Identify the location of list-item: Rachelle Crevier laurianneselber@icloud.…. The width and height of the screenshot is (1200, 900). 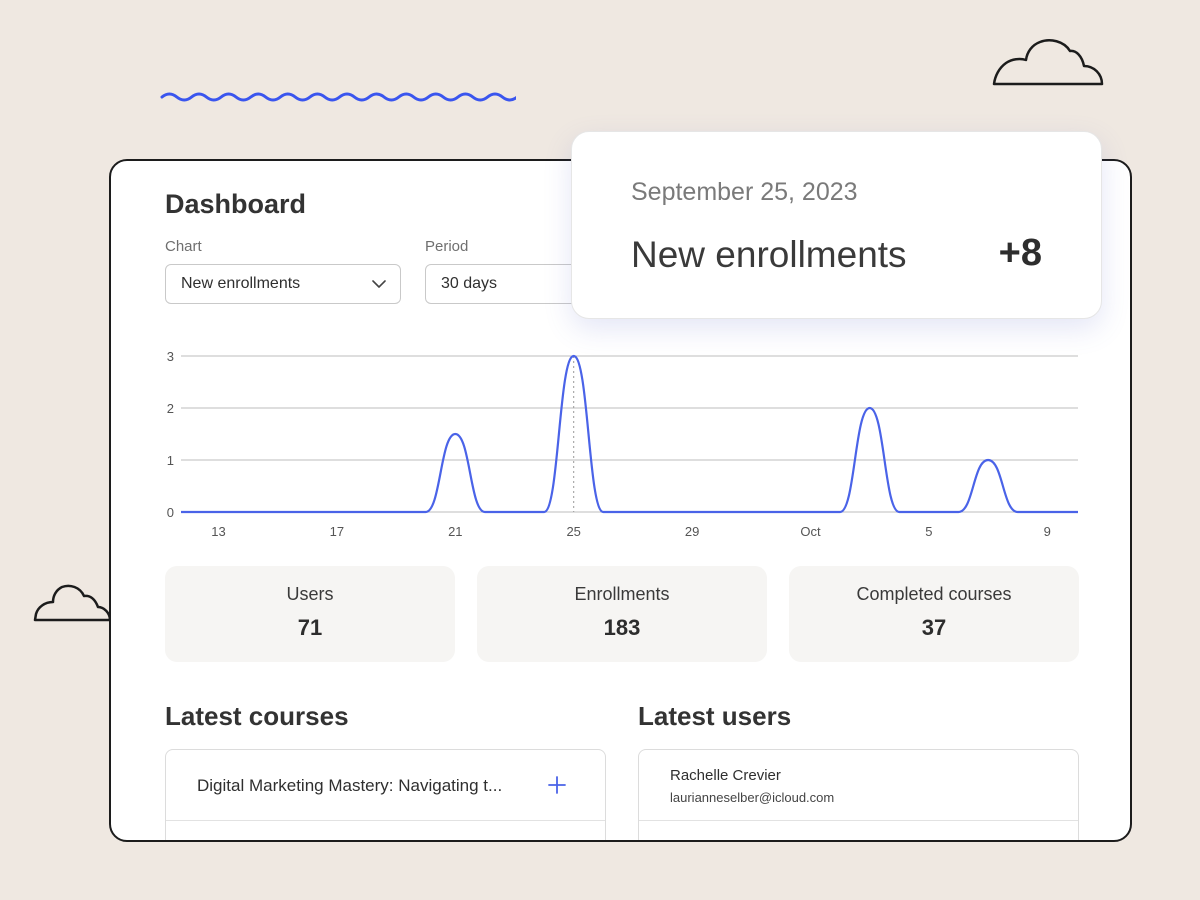
(858, 785).